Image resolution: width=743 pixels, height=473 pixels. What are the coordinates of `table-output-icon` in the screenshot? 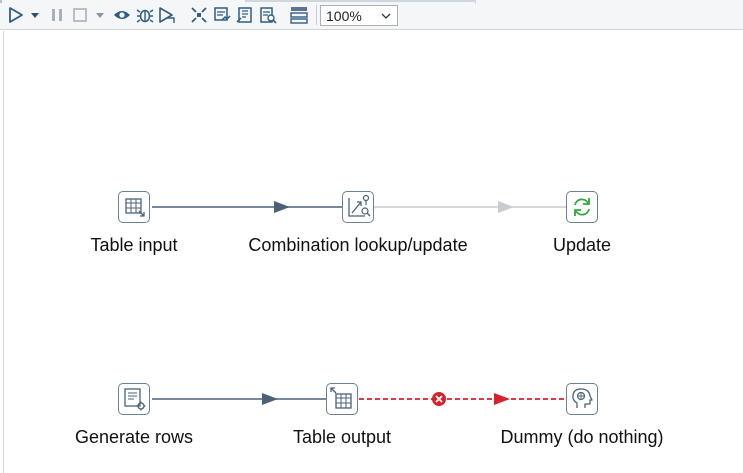 It's located at (341, 398).